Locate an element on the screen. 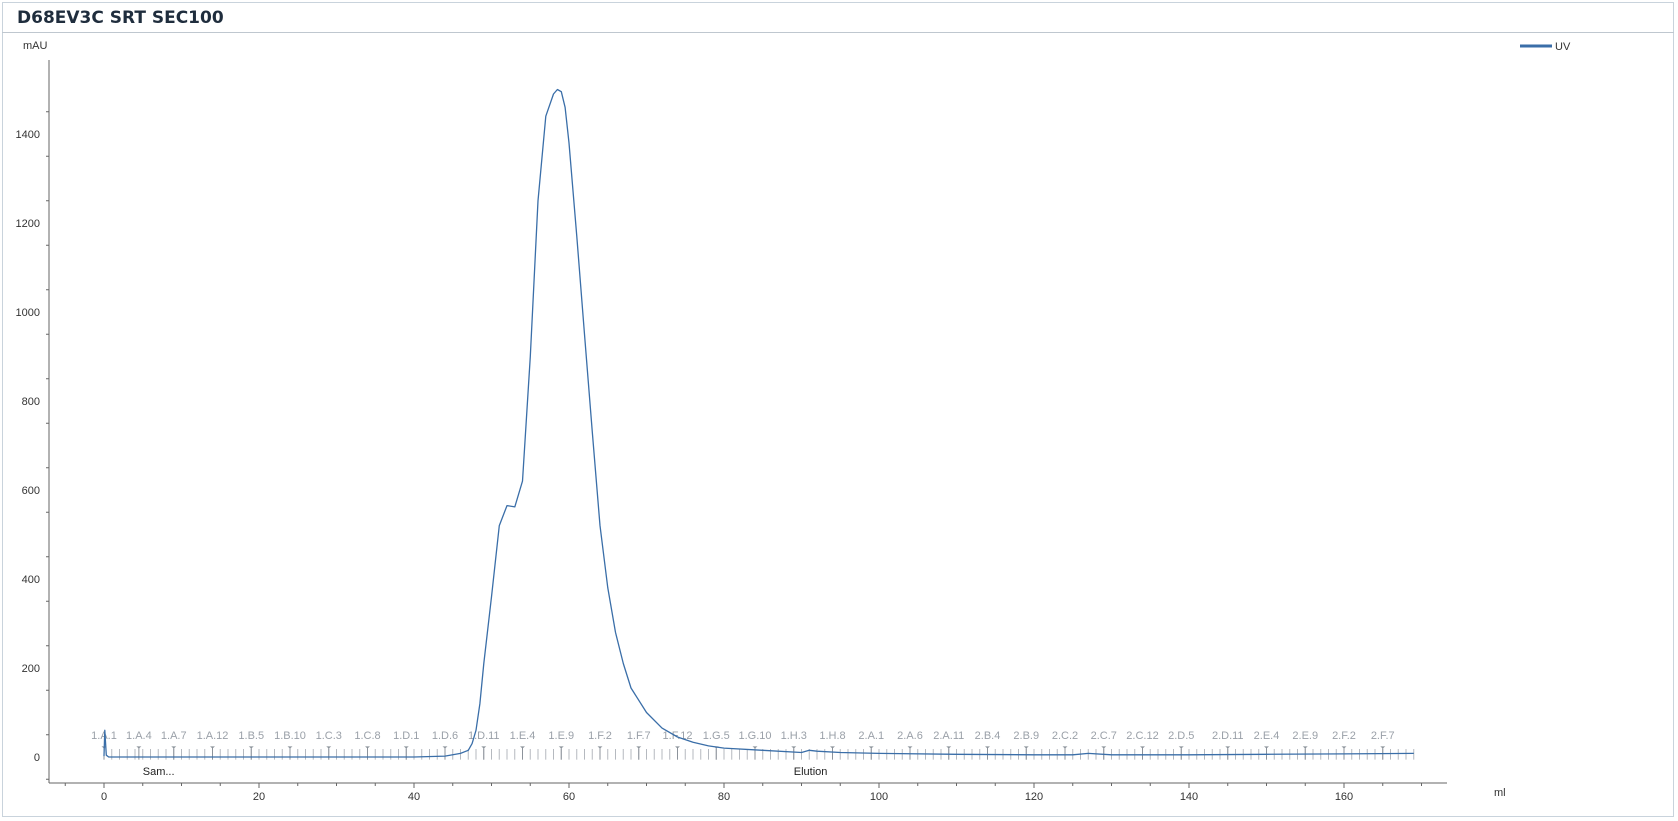 Image resolution: width=1678 pixels, height=821 pixels. y-tick-label: 1400 is located at coordinates (28, 135).